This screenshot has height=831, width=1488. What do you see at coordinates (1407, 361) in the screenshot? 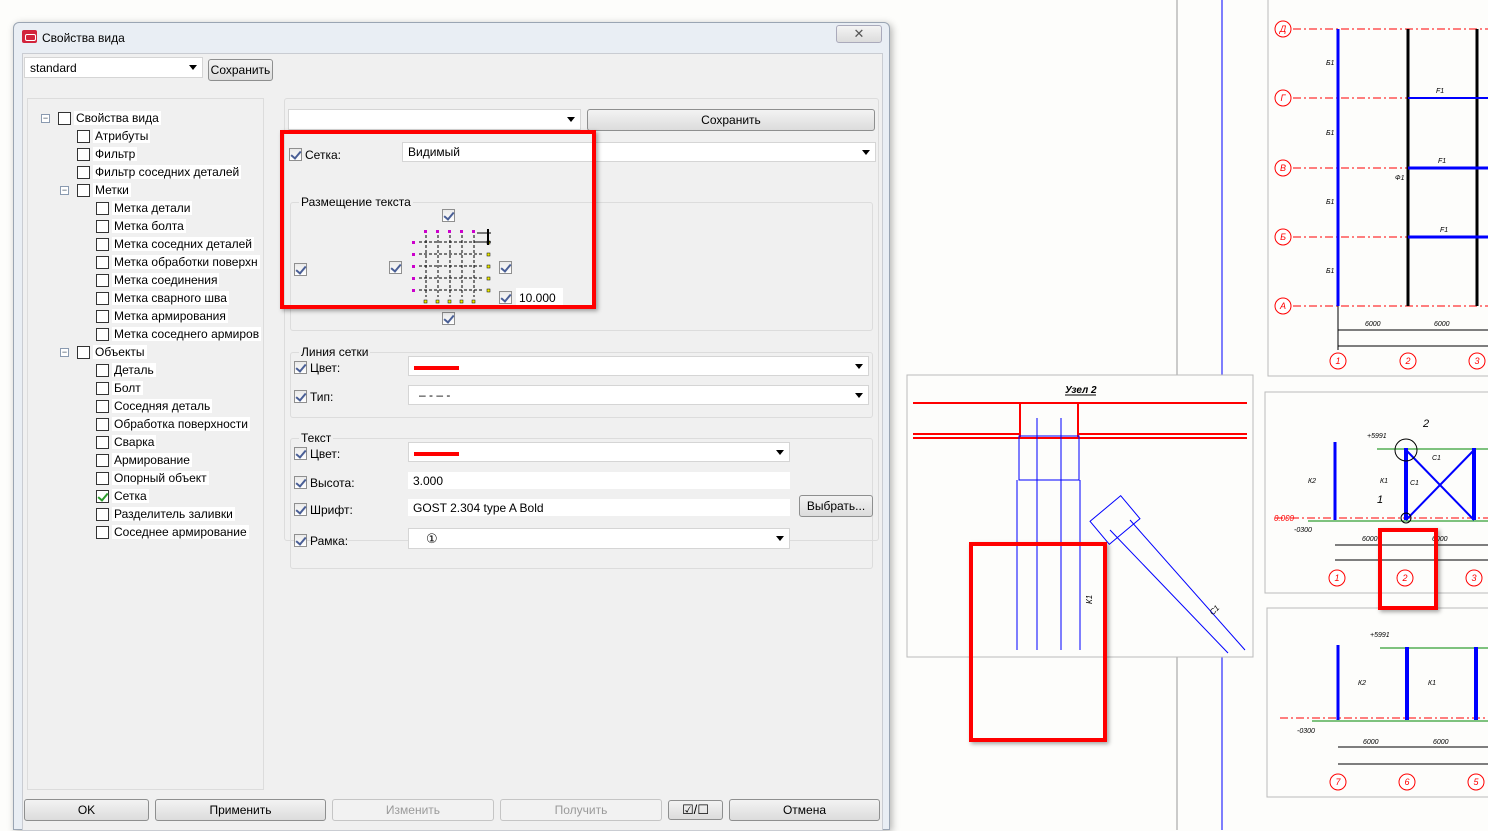
I see `axis-label: 2` at bounding box center [1407, 361].